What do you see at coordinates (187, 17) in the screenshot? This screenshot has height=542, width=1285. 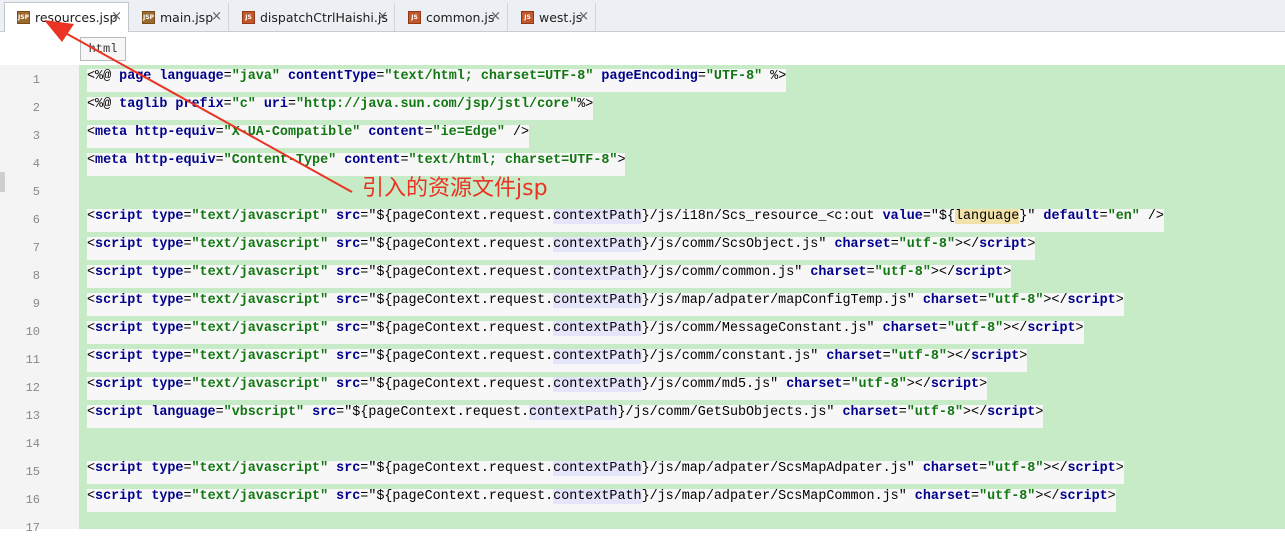 I see `tab-label: main.jsp` at bounding box center [187, 17].